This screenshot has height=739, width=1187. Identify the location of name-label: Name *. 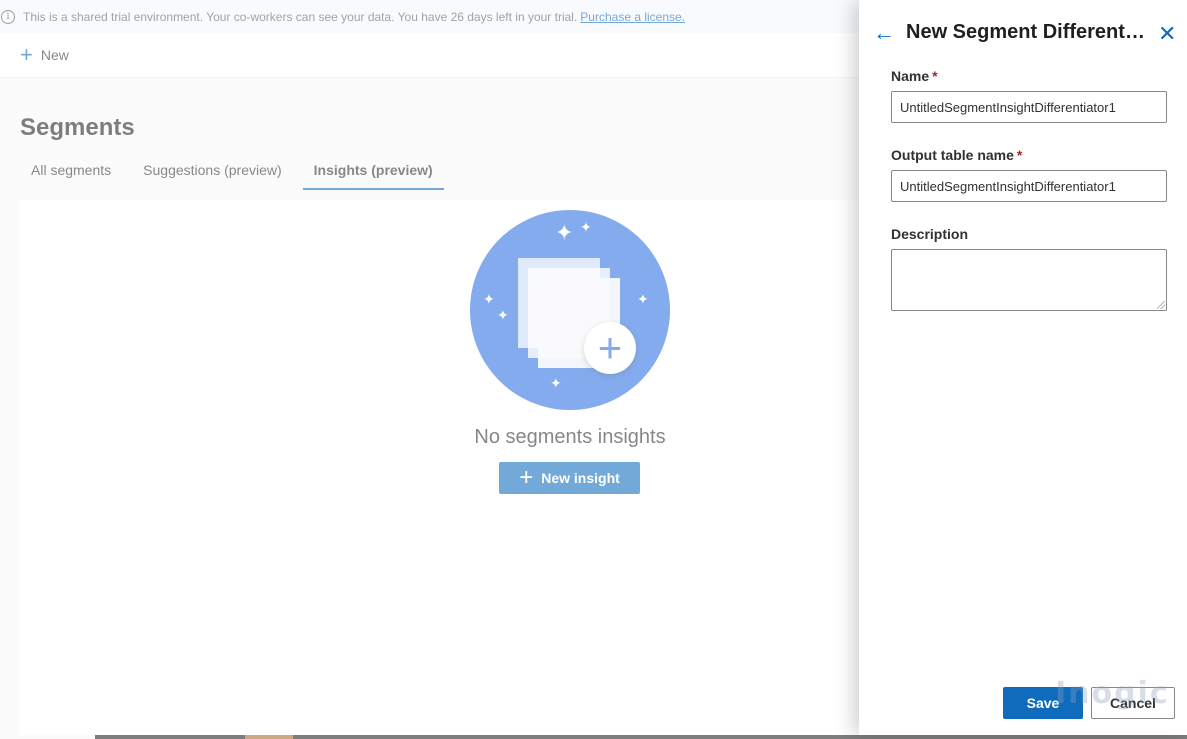
(914, 76).